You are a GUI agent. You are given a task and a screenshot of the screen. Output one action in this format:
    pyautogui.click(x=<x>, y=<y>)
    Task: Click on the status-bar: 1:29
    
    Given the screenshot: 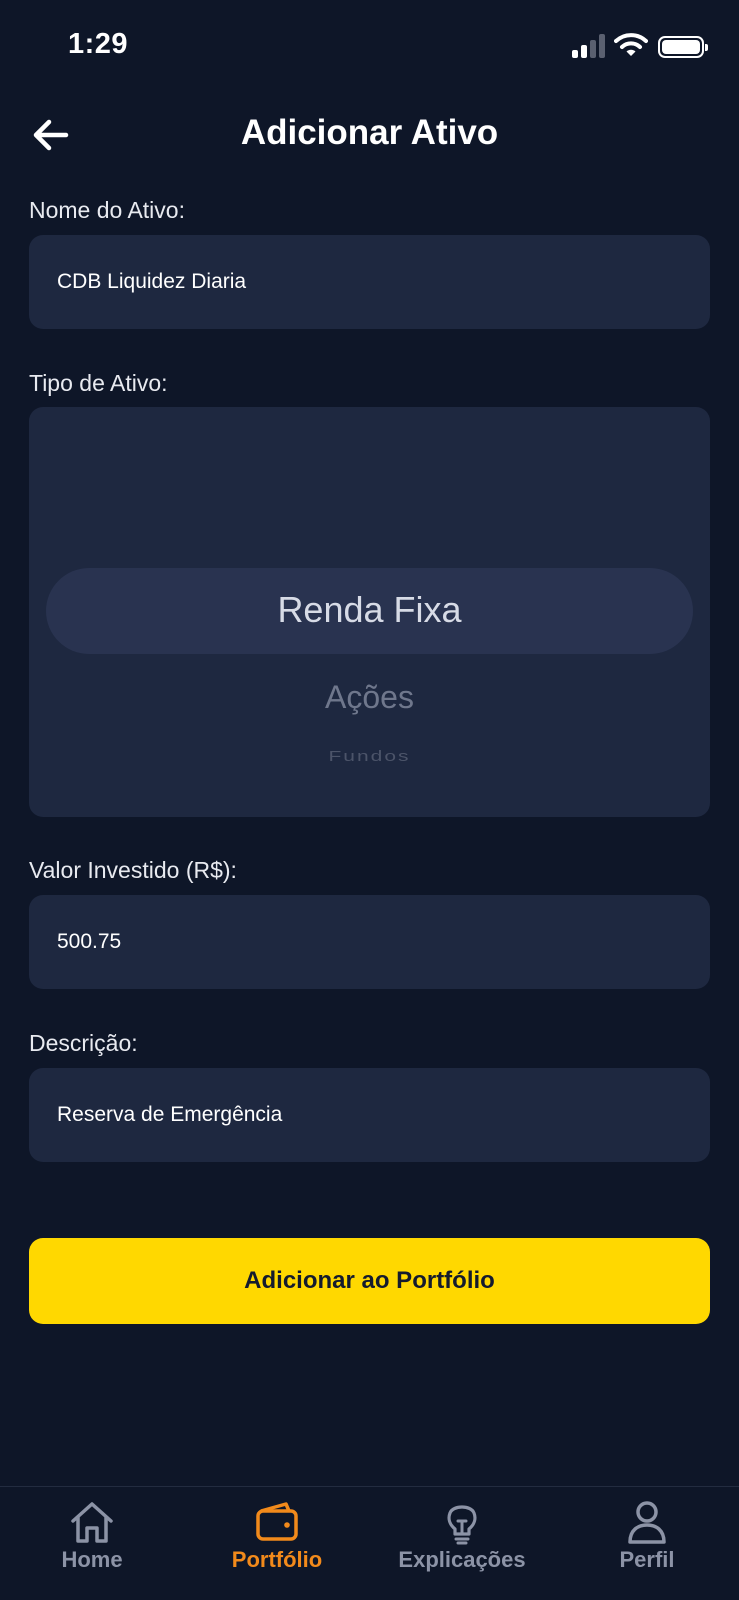 What is the action you would take?
    pyautogui.click(x=369, y=48)
    